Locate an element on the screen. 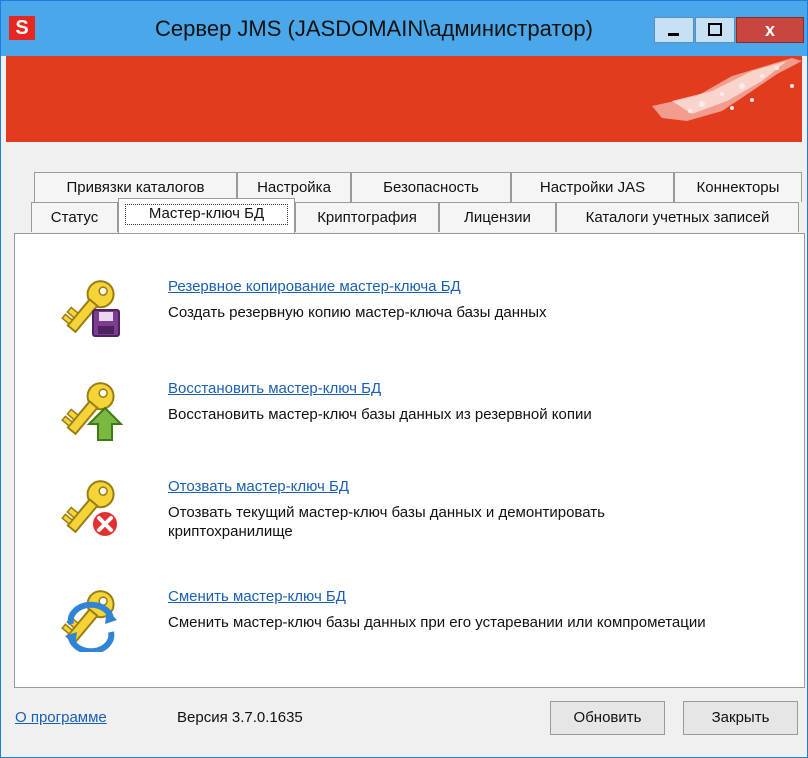 The height and width of the screenshot is (758, 808). revoke-master-key-link: Отозвать мастер-ключ БД is located at coordinates (258, 486).